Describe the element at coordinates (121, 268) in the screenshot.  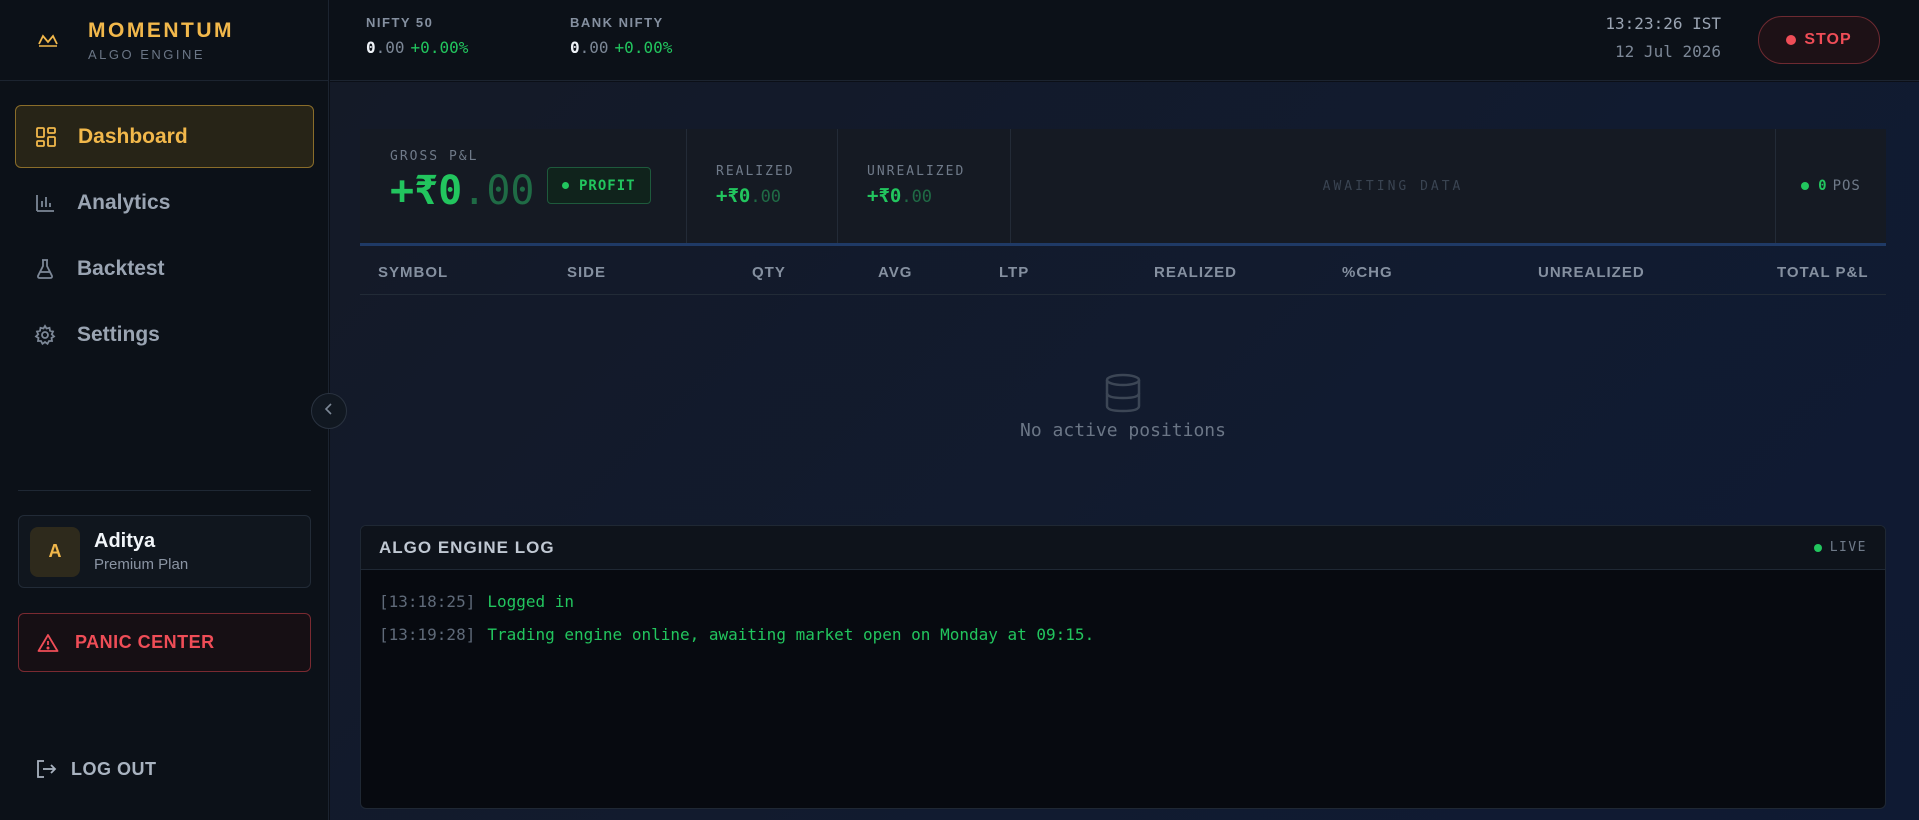
I see `sidebar-item-label: Backtest` at that location.